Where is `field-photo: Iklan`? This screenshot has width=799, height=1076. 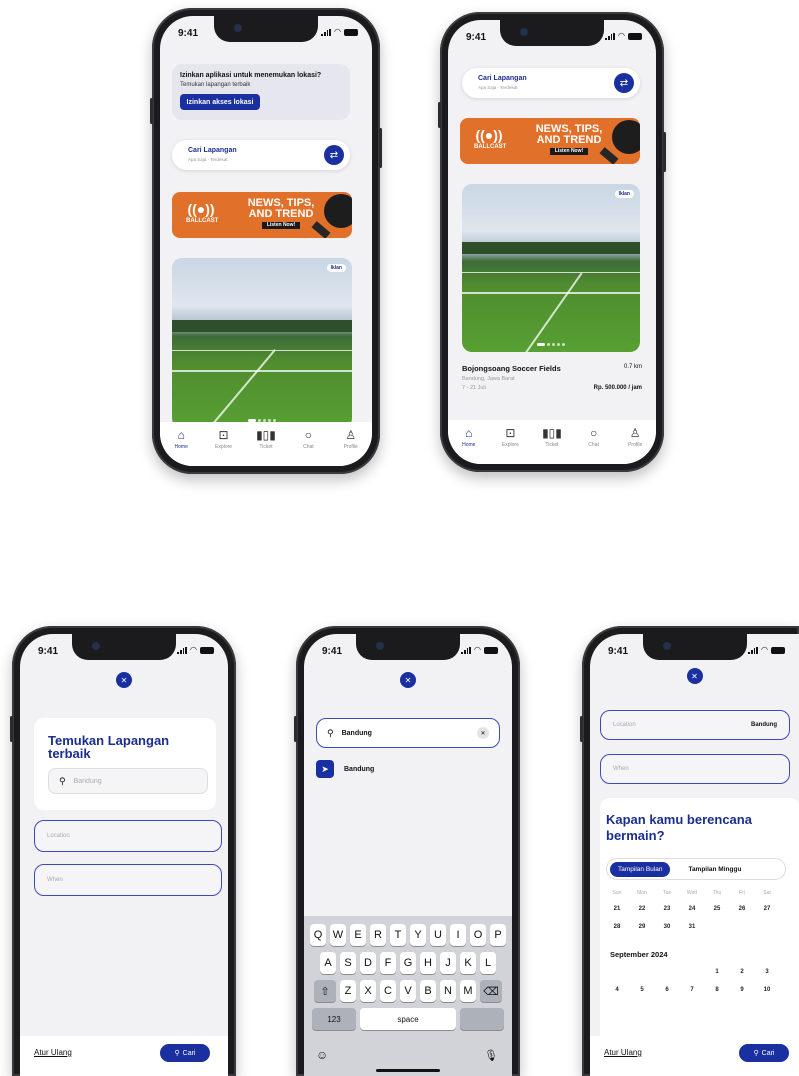
field-photo: Iklan is located at coordinates (262, 343).